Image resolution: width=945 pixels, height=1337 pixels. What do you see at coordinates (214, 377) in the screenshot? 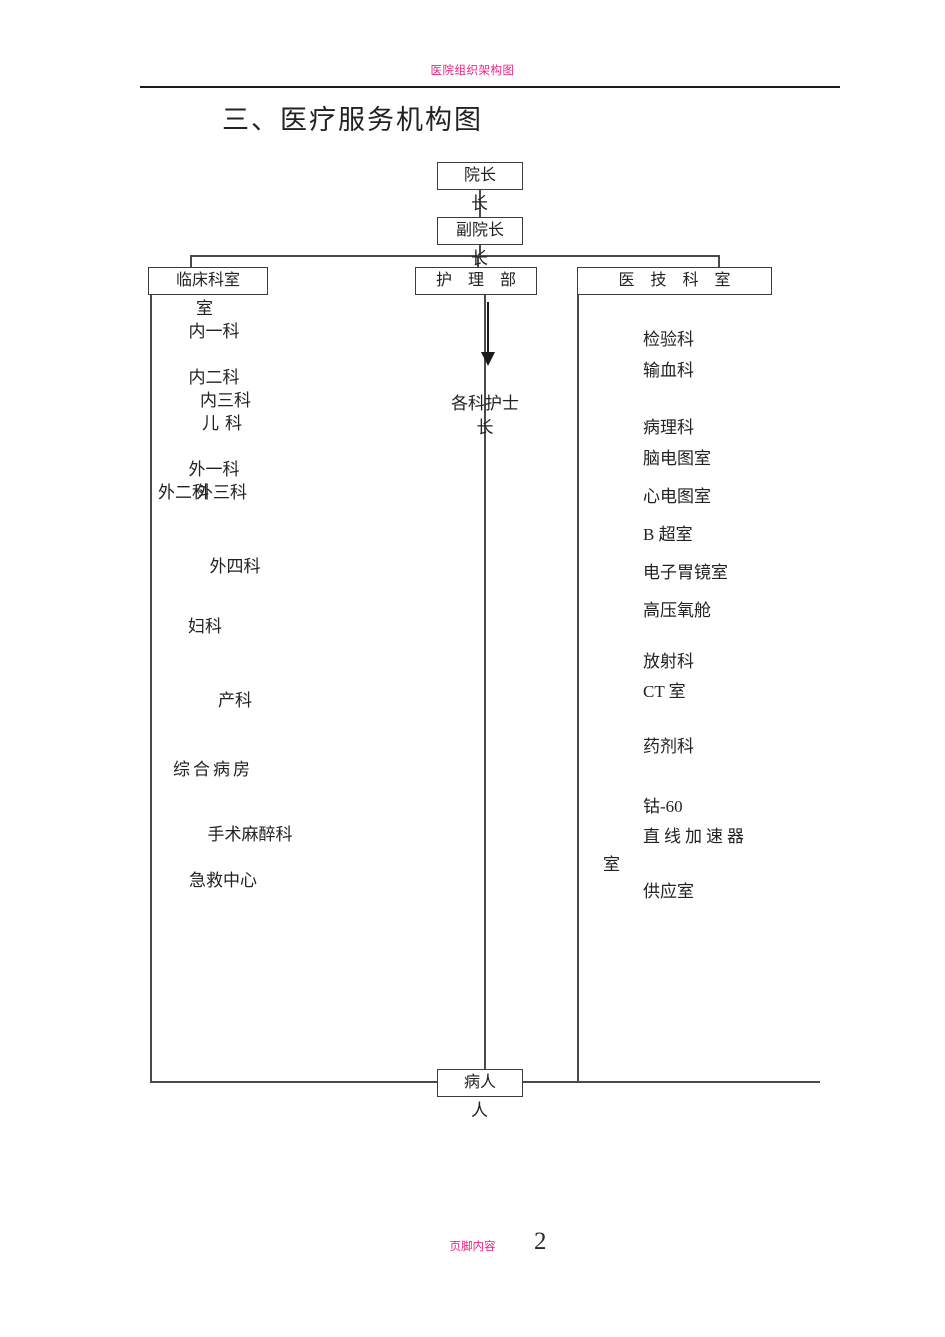
I see `list-item-clinical-1: 内二科` at bounding box center [214, 377].